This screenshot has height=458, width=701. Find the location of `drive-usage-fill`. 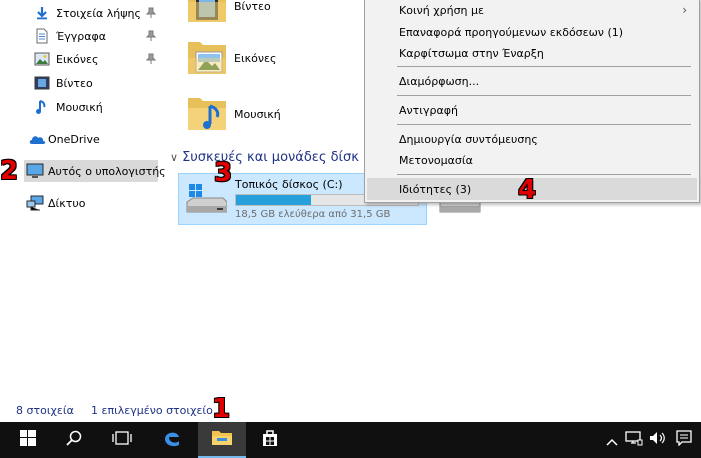

drive-usage-fill is located at coordinates (273, 200).